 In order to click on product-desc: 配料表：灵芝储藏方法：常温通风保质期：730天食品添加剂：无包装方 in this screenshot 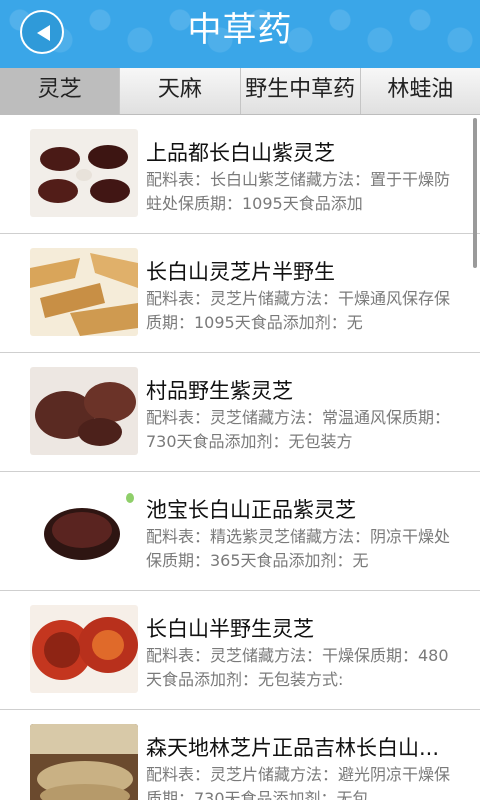, I will do `click(298, 429)`.